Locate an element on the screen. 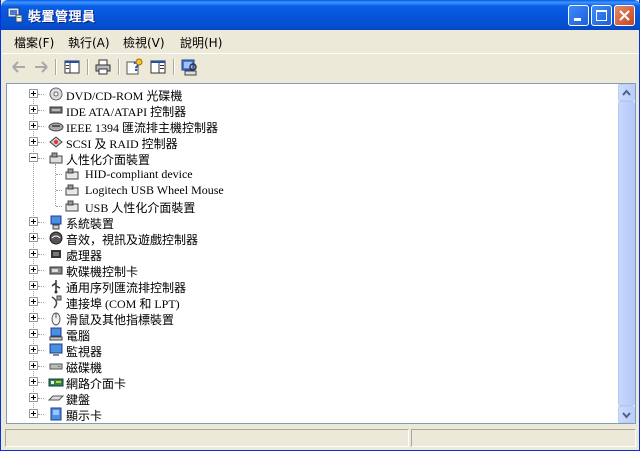  computer-icon is located at coordinates (56, 334).